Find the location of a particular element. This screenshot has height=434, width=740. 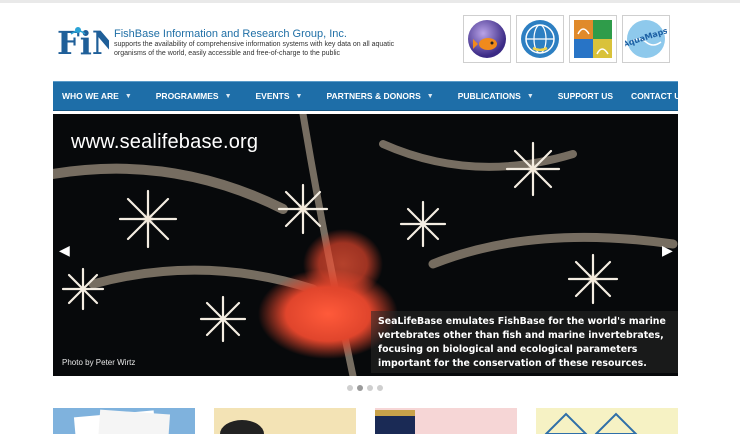

nav-programmes: PROGRAMMES ▼ is located at coordinates (194, 96).